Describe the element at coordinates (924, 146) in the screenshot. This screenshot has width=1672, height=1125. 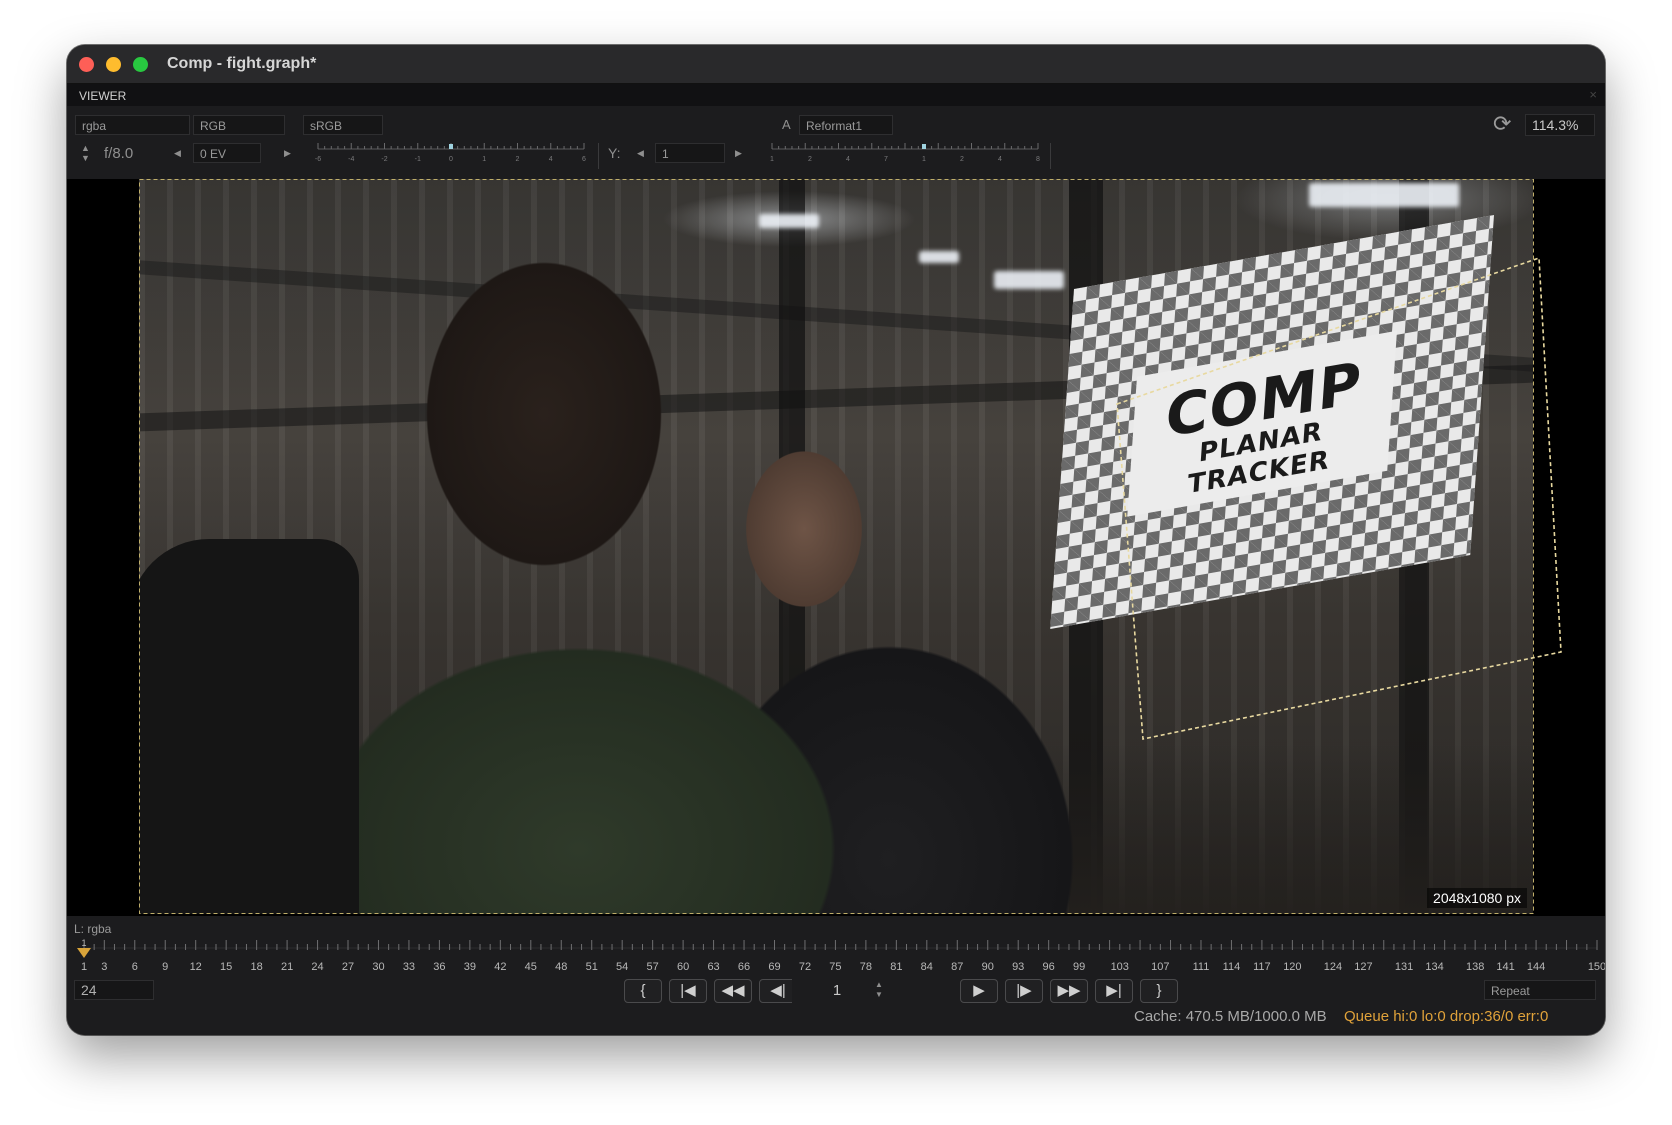
I see `slider-handle` at that location.